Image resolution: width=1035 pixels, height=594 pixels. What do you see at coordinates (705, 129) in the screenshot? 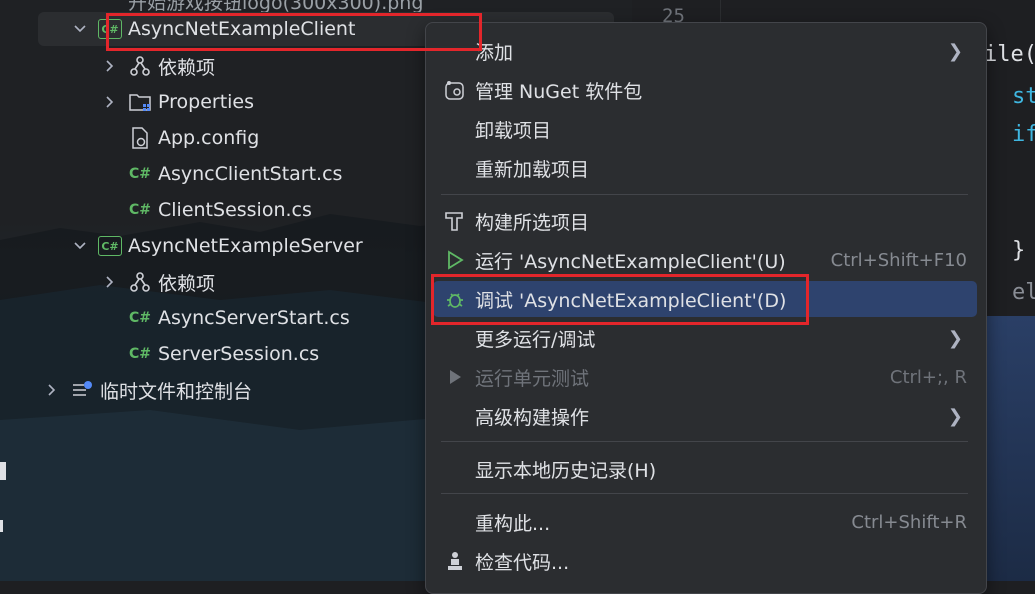
I see `menu-item-unload-project: 卸载项目` at bounding box center [705, 129].